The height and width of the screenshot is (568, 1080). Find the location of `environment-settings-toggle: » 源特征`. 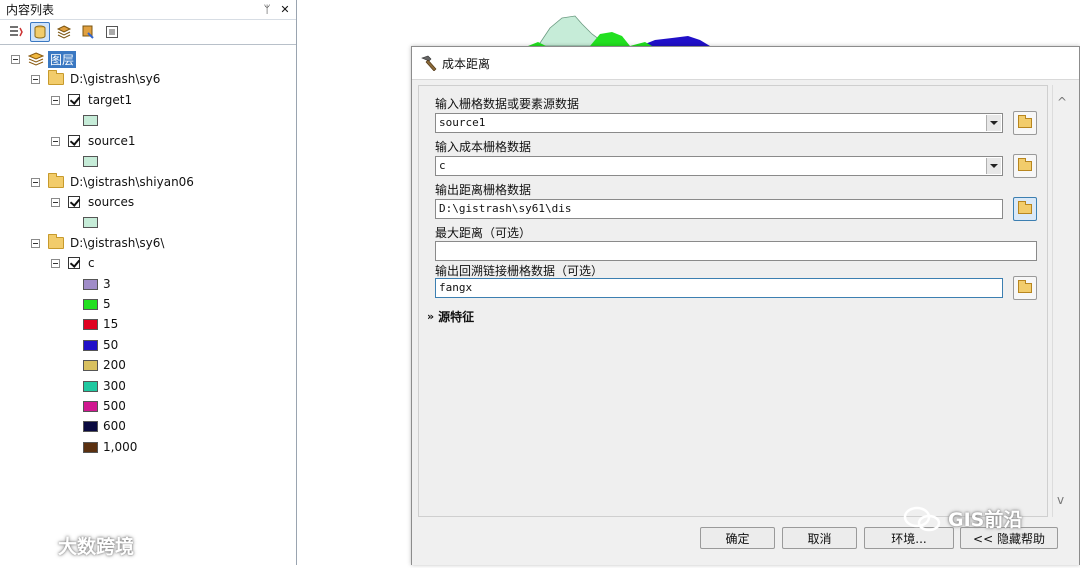

environment-settings-toggle: » 源特征 is located at coordinates (450, 316).